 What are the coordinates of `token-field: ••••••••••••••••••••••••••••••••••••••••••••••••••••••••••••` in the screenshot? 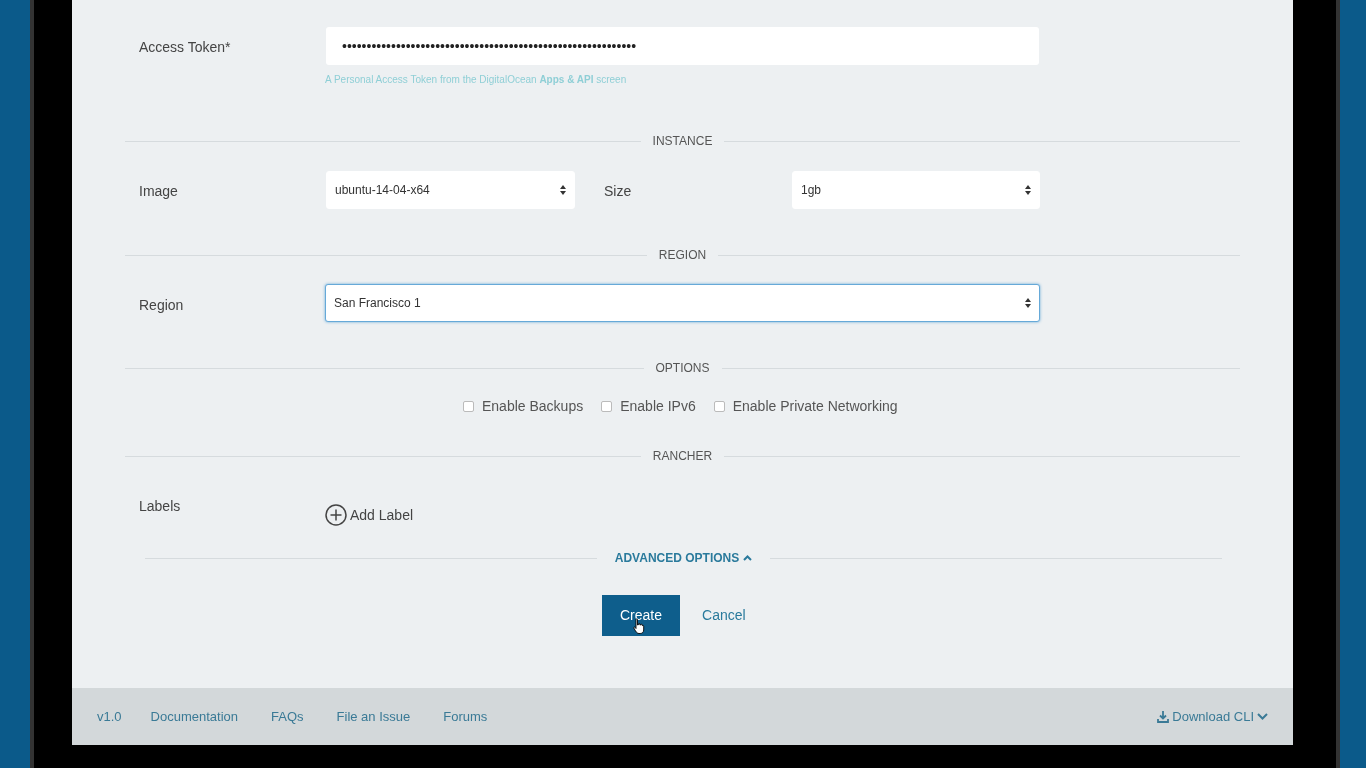 It's located at (682, 46).